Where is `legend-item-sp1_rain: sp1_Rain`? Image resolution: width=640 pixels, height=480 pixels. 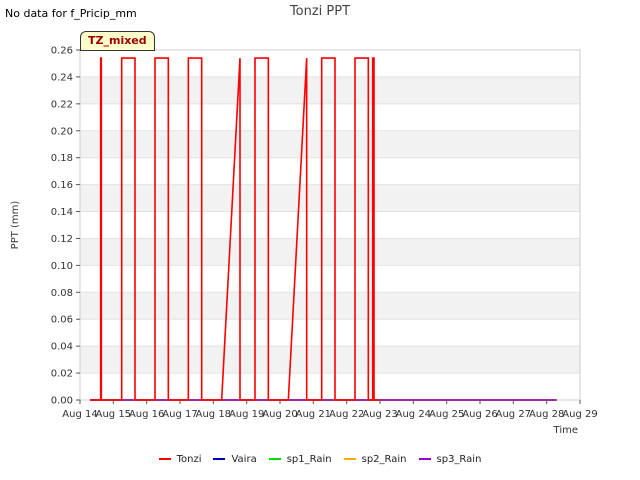 legend-item-sp1_rain: sp1_Rain is located at coordinates (300, 459).